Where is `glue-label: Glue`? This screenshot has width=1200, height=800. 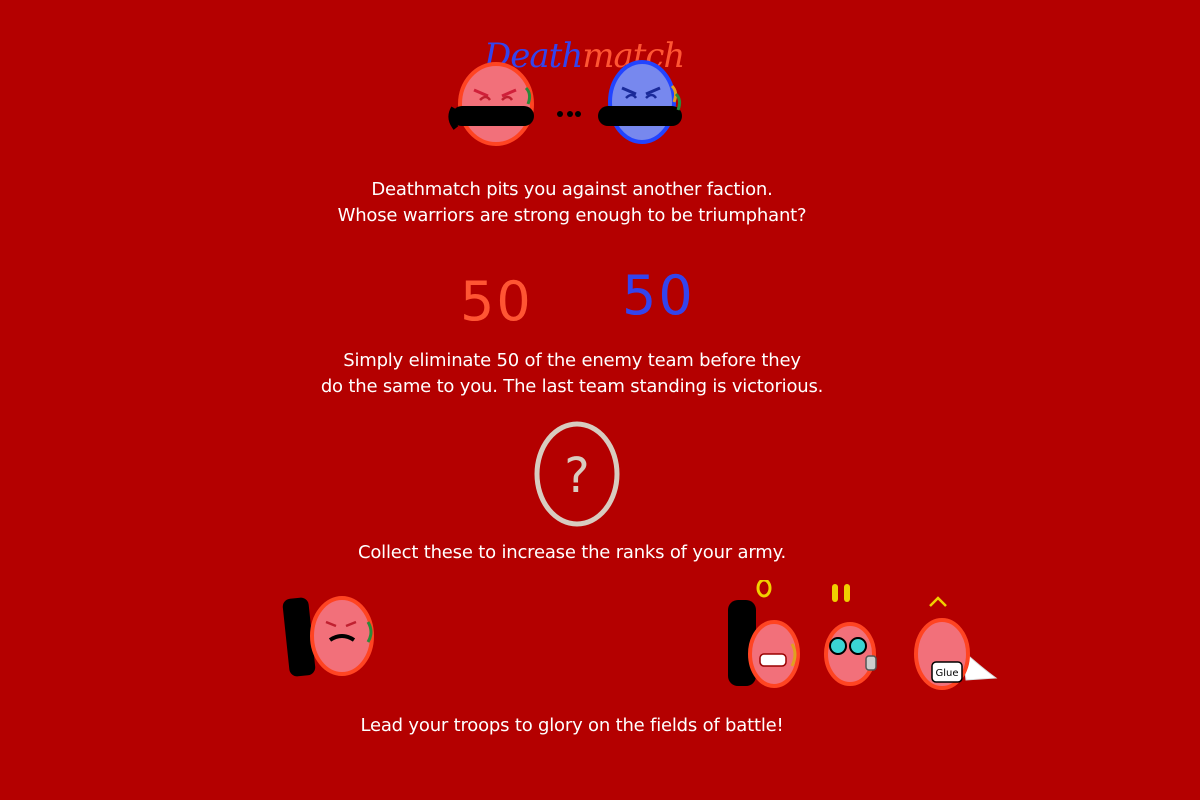
glue-label: Glue is located at coordinates (946, 673).